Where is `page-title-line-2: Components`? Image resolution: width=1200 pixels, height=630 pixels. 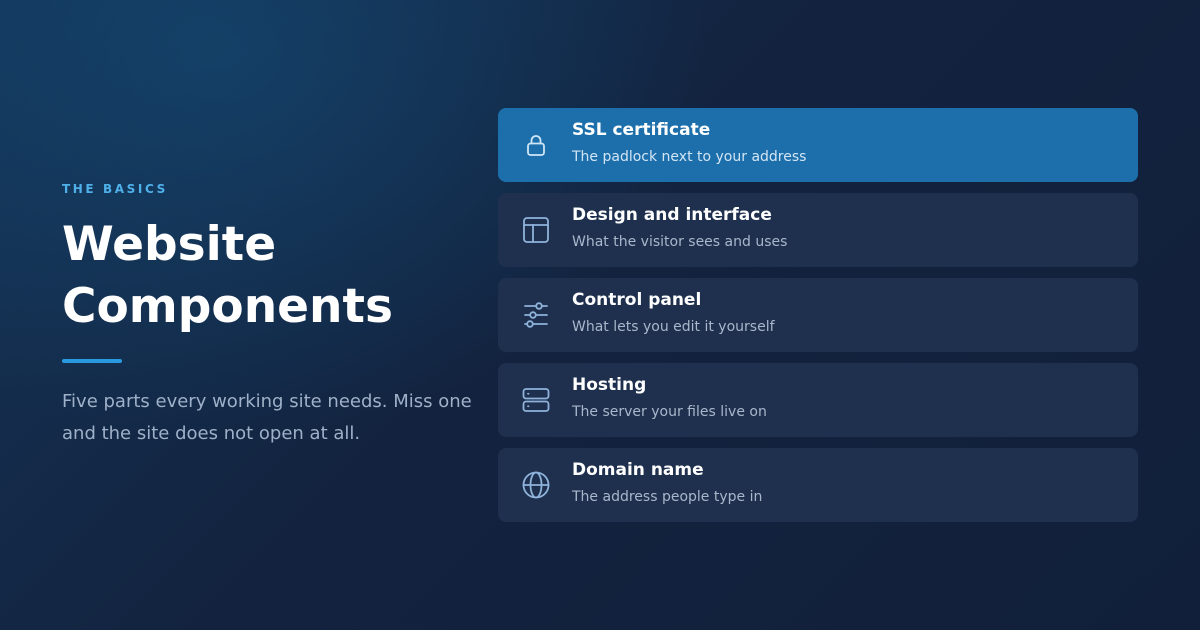
page-title-line-2: Components is located at coordinates (227, 306).